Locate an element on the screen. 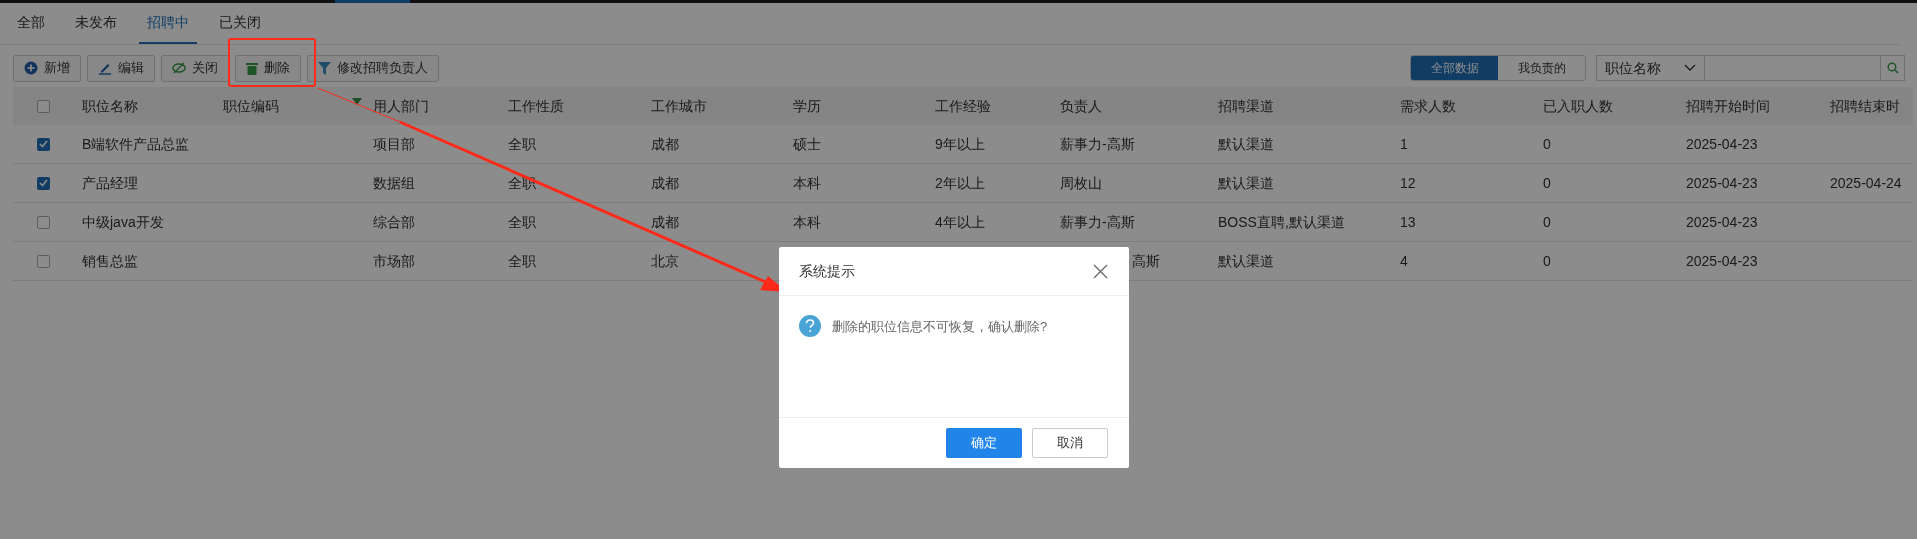 This screenshot has height=539, width=1917. close-icon is located at coordinates (1100, 271).